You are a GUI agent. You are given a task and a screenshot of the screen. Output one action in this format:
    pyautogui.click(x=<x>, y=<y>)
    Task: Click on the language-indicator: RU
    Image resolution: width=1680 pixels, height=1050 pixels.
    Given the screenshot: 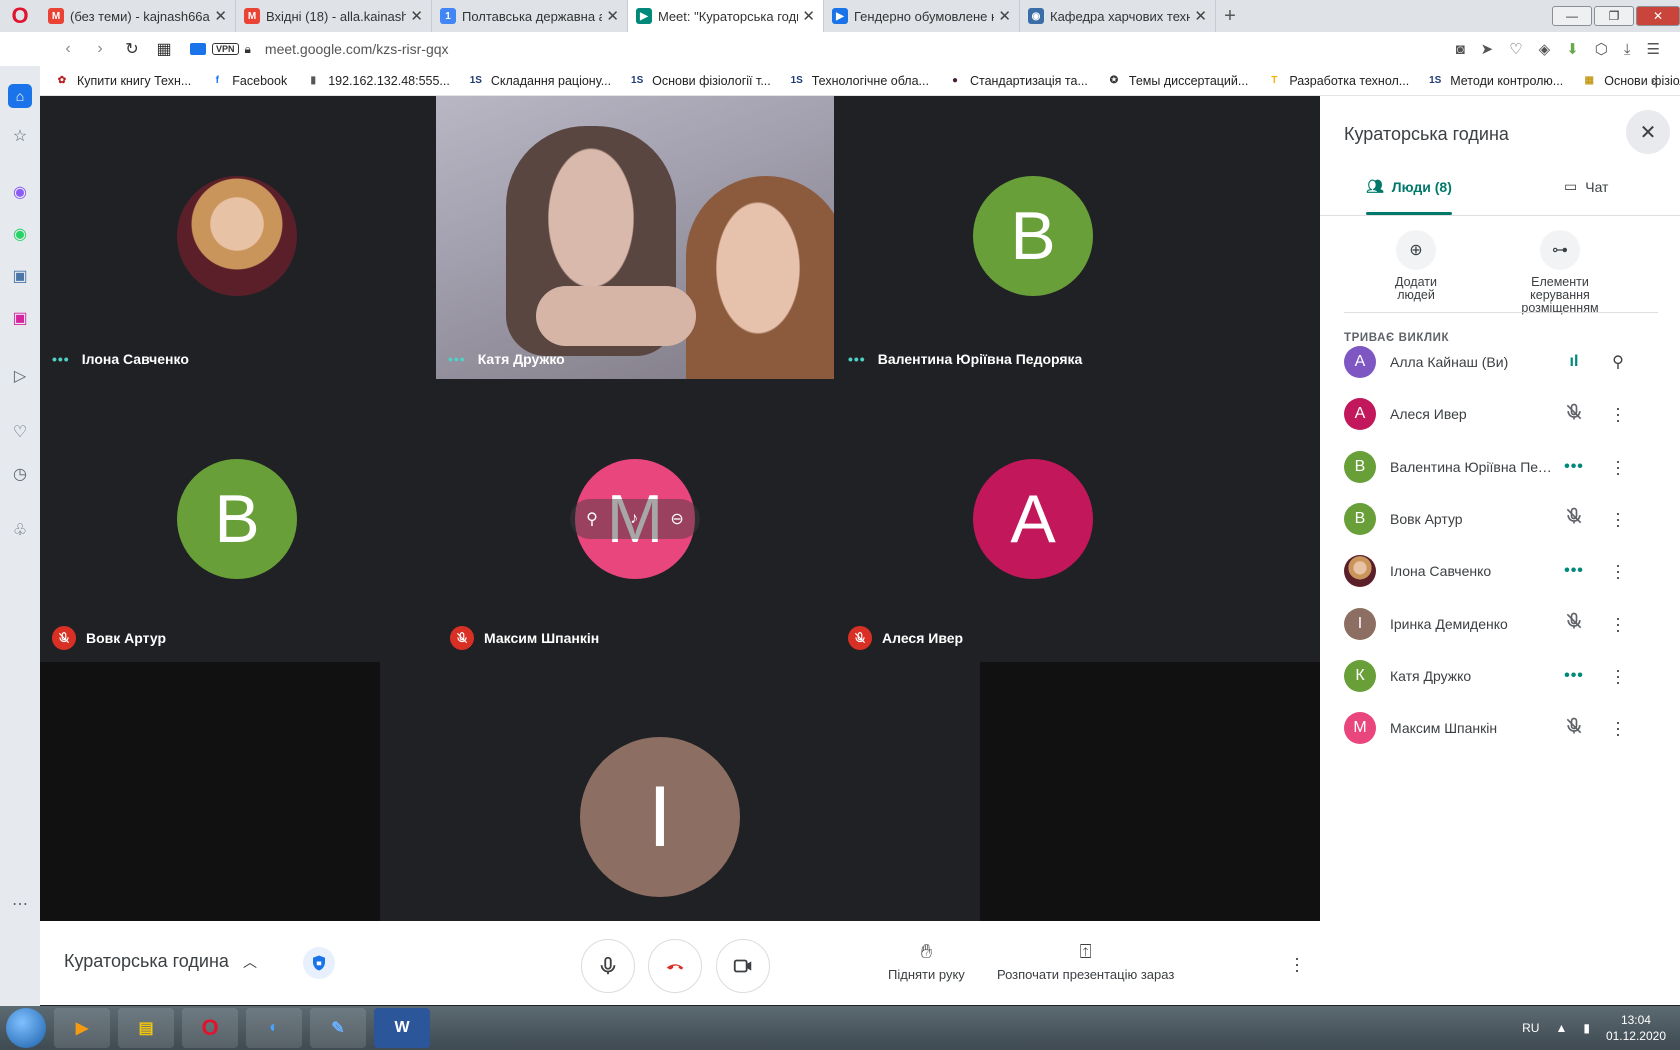 What is the action you would take?
    pyautogui.click(x=1530, y=1028)
    